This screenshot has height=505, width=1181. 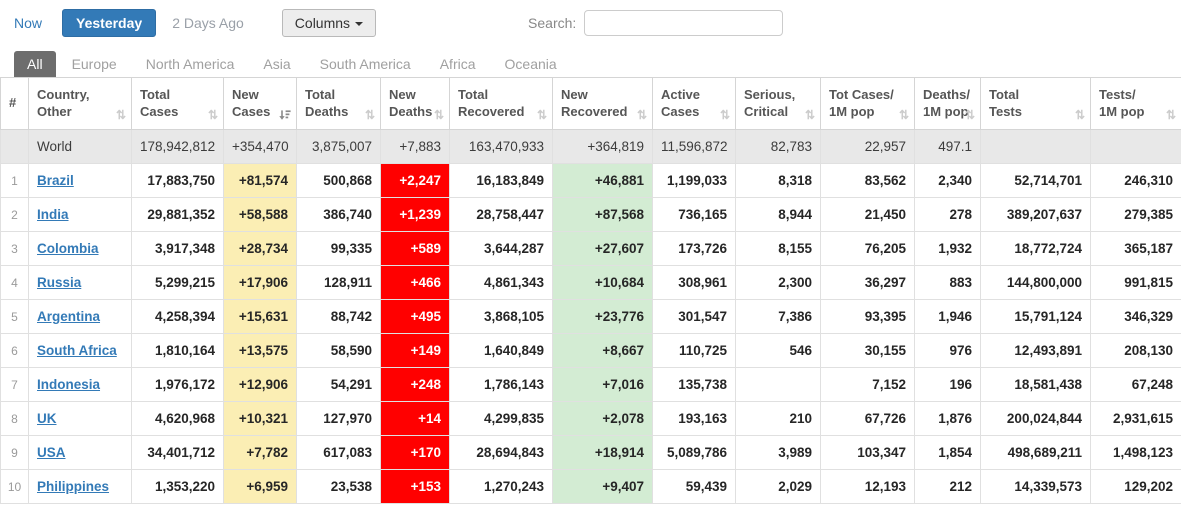 I want to click on cell-serious_critical: 3,989, so click(x=778, y=452).